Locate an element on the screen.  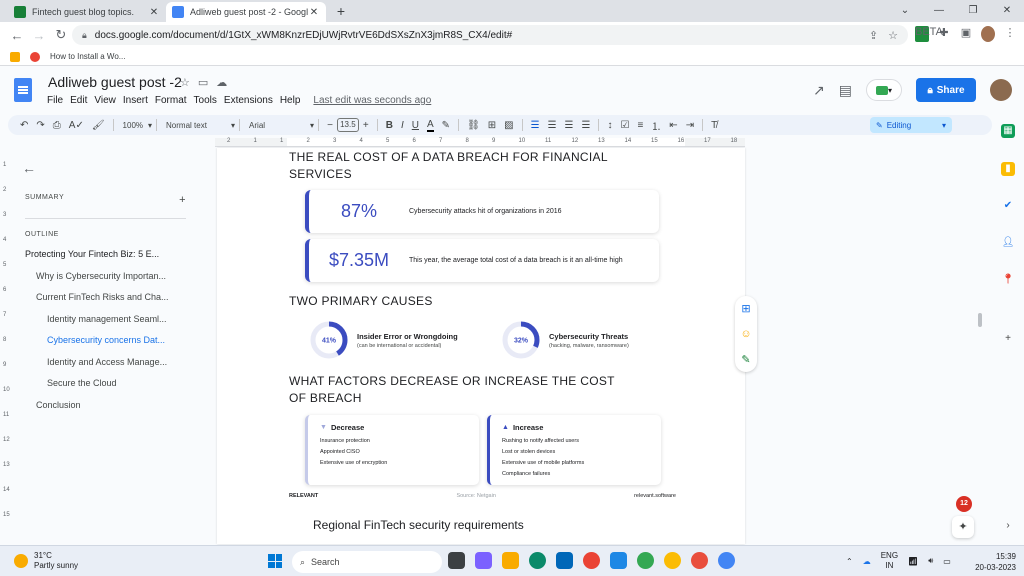
chrome-icon is located at coordinates (591, 560).